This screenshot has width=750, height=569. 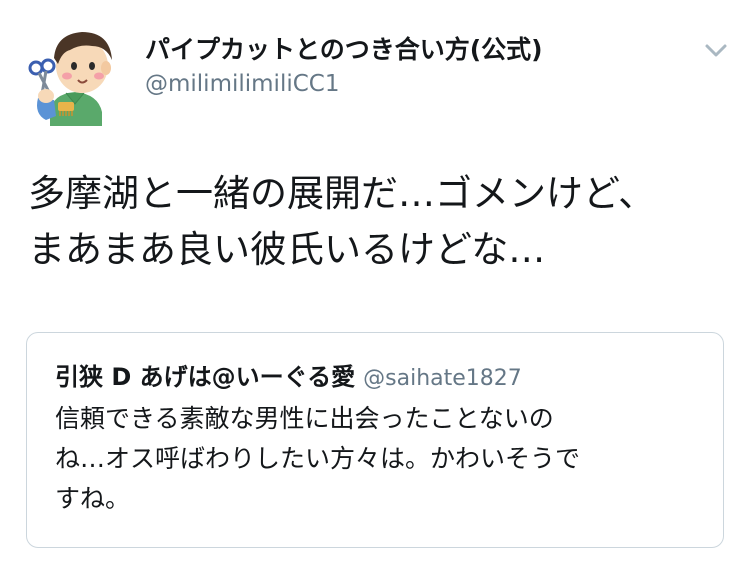 What do you see at coordinates (70, 79) in the screenshot?
I see `barber-boy-avatar-icon` at bounding box center [70, 79].